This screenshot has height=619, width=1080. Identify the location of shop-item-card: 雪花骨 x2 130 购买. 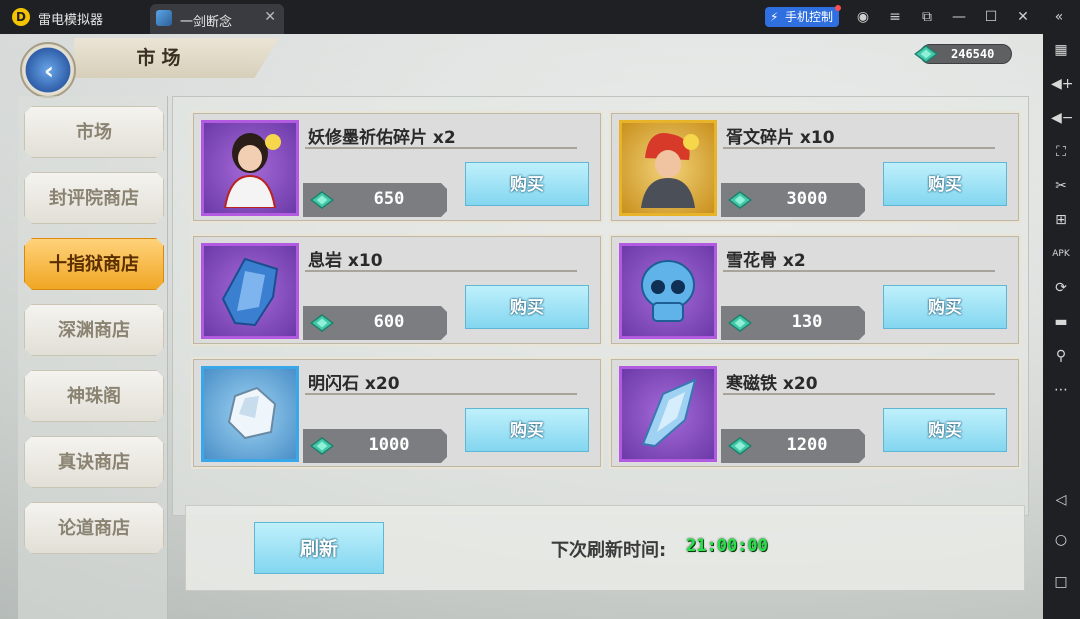
(815, 290).